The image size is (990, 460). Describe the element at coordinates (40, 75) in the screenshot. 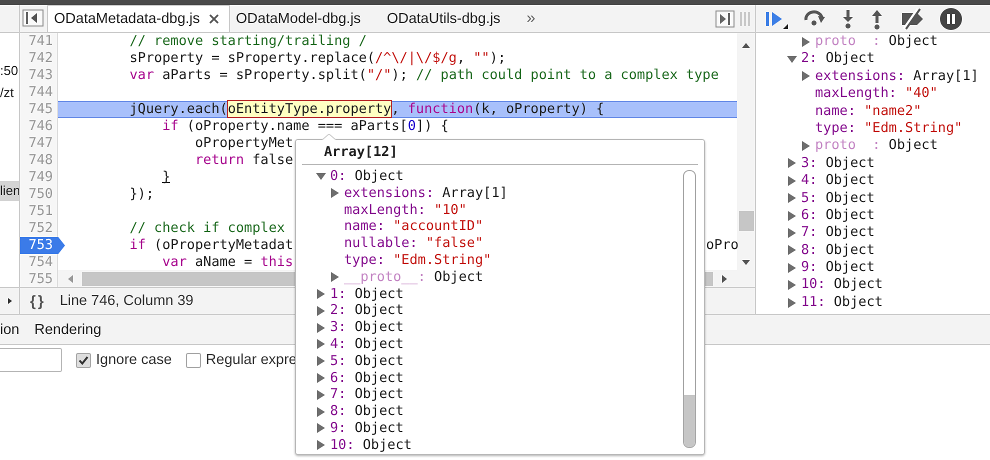

I see `line-number: 743` at that location.